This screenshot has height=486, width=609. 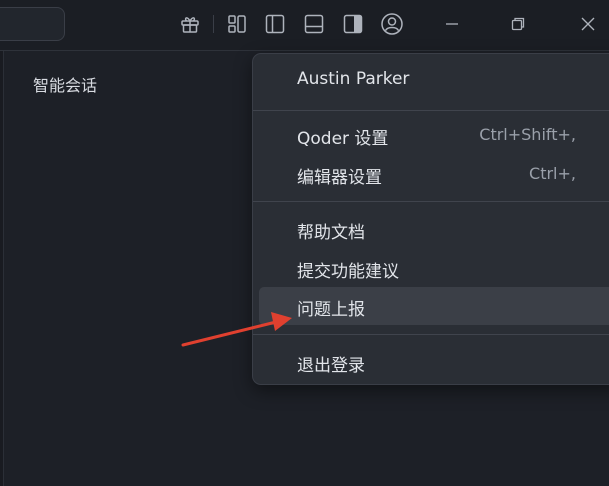 What do you see at coordinates (236, 329) in the screenshot?
I see `annotation-arrow-icon` at bounding box center [236, 329].